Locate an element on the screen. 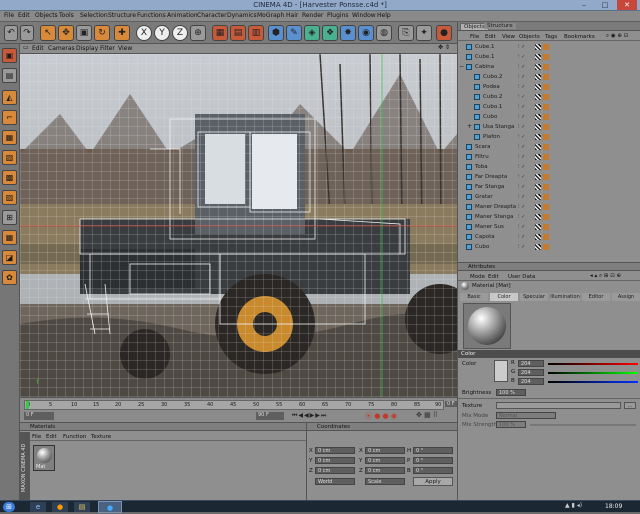  om-menu-edit: Edit is located at coordinates (490, 37).